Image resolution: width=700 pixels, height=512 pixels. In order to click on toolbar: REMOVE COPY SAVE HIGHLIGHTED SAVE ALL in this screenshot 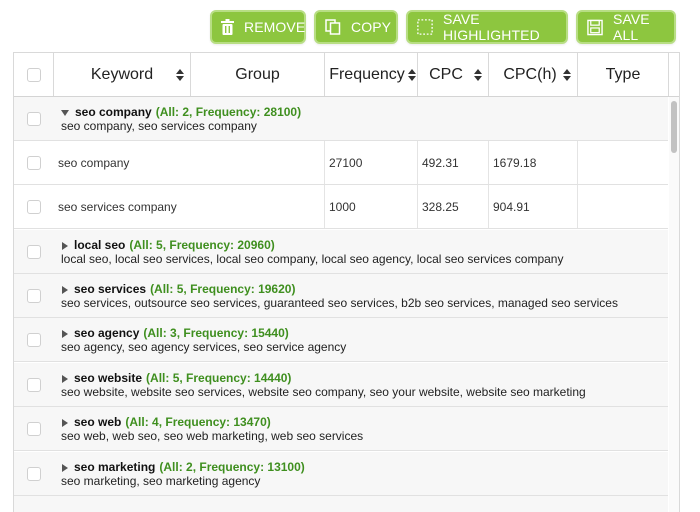, I will do `click(350, 28)`.